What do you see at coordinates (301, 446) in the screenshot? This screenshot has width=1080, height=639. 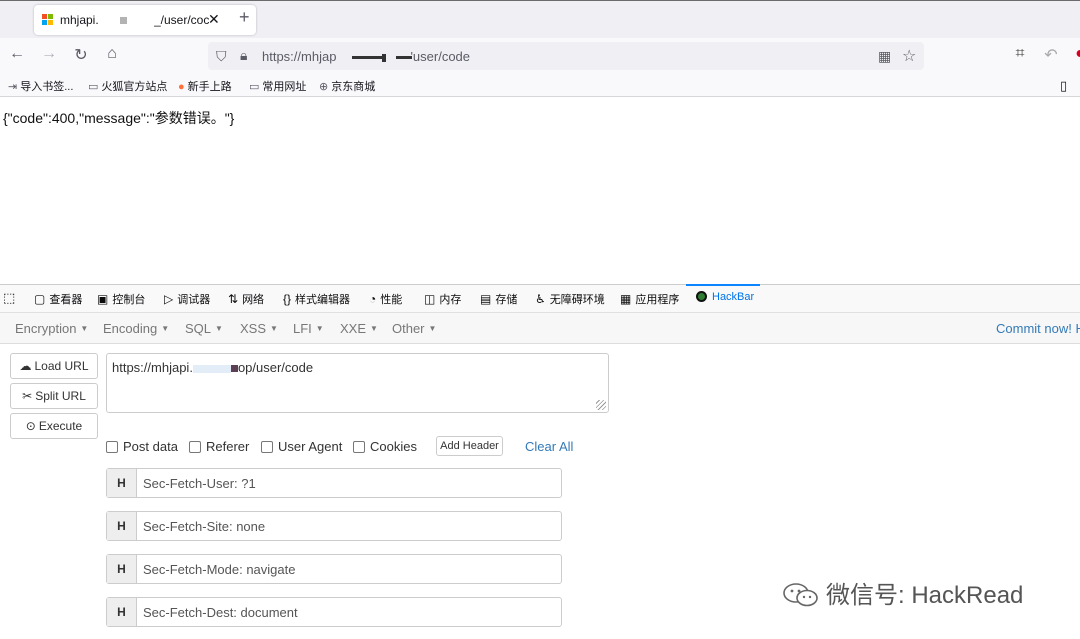 I see `user-agent-checkbox: User Agent` at bounding box center [301, 446].